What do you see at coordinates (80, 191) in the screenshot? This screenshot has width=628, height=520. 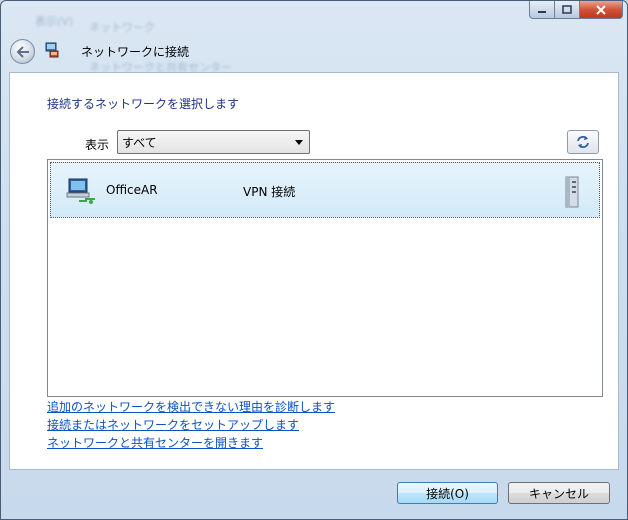 I see `vpn-connection-icon` at bounding box center [80, 191].